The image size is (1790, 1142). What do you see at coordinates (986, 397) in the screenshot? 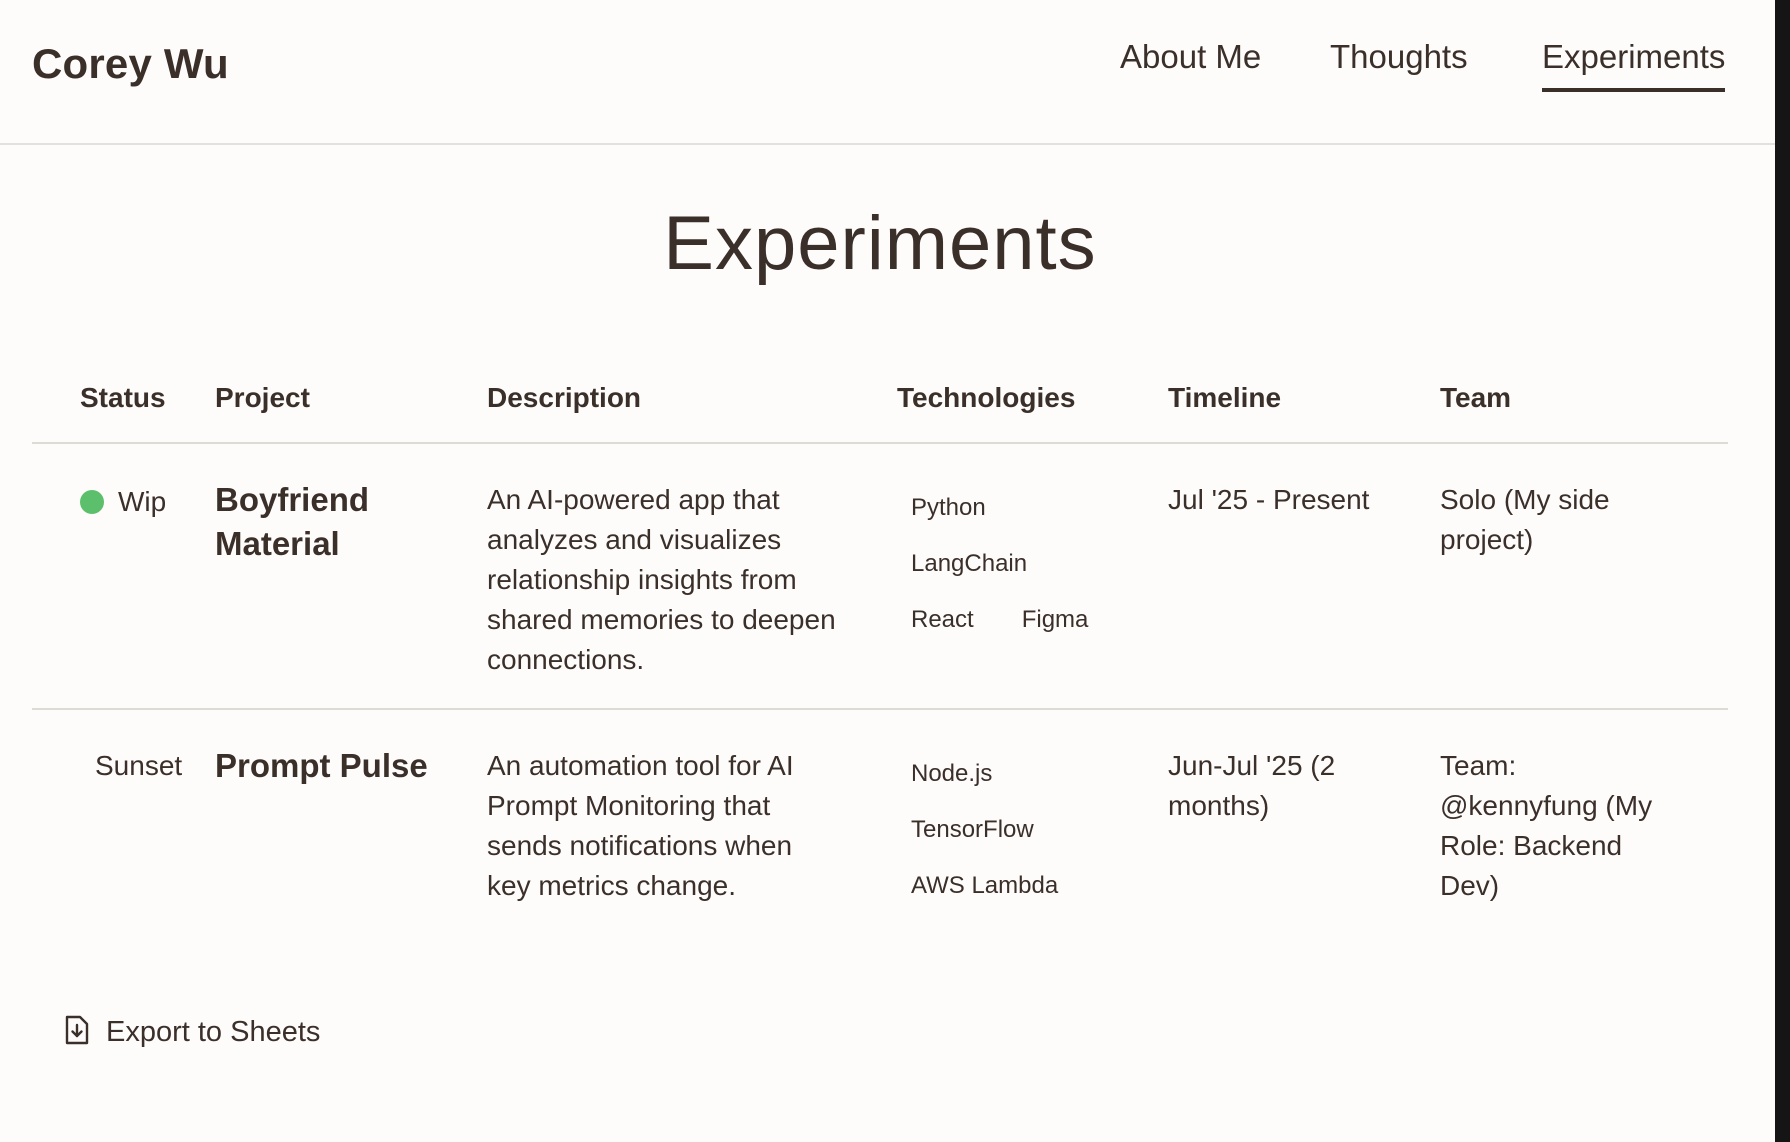
I see `column-header-technologies: Technologies` at bounding box center [986, 397].